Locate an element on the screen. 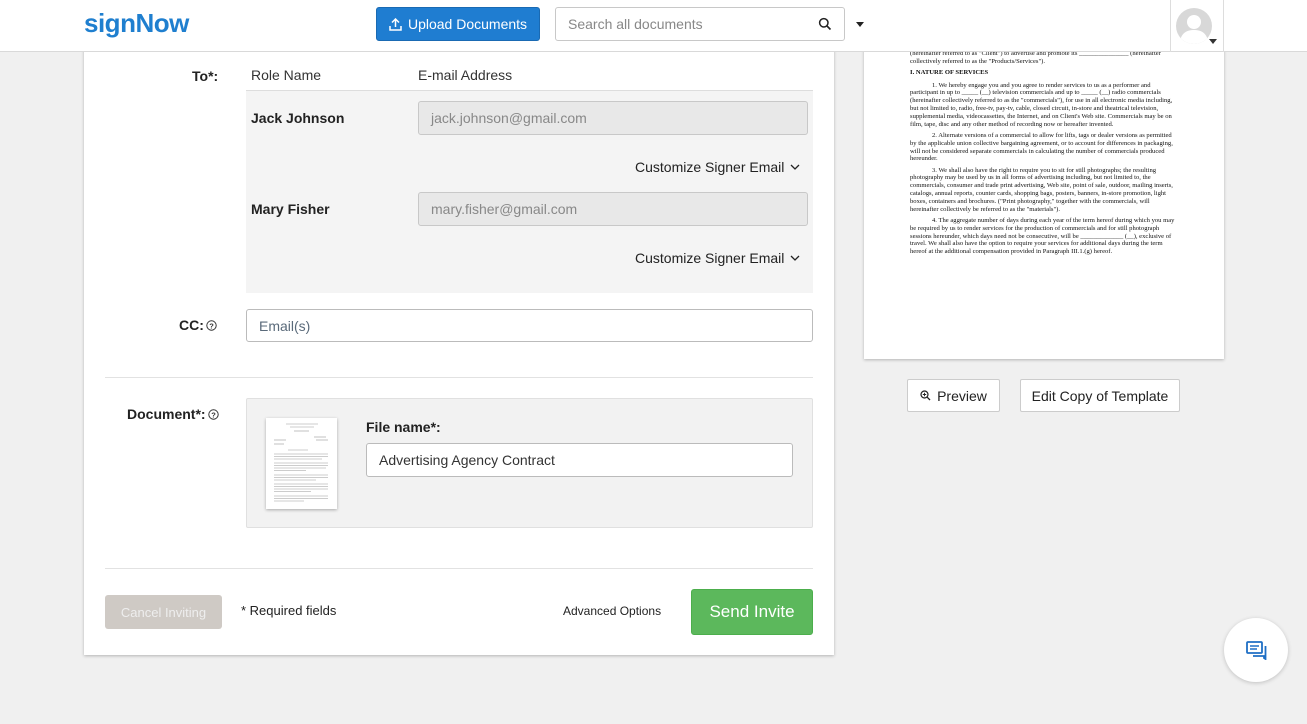 This screenshot has width=1307, height=724. search-box is located at coordinates (700, 24).